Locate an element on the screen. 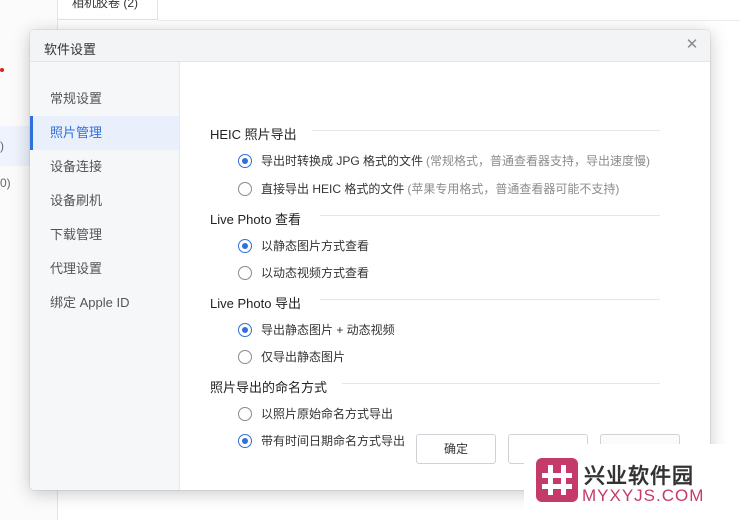 The width and height of the screenshot is (740, 520). option-label: 导出静态图片 + 动态视频 is located at coordinates (328, 330).